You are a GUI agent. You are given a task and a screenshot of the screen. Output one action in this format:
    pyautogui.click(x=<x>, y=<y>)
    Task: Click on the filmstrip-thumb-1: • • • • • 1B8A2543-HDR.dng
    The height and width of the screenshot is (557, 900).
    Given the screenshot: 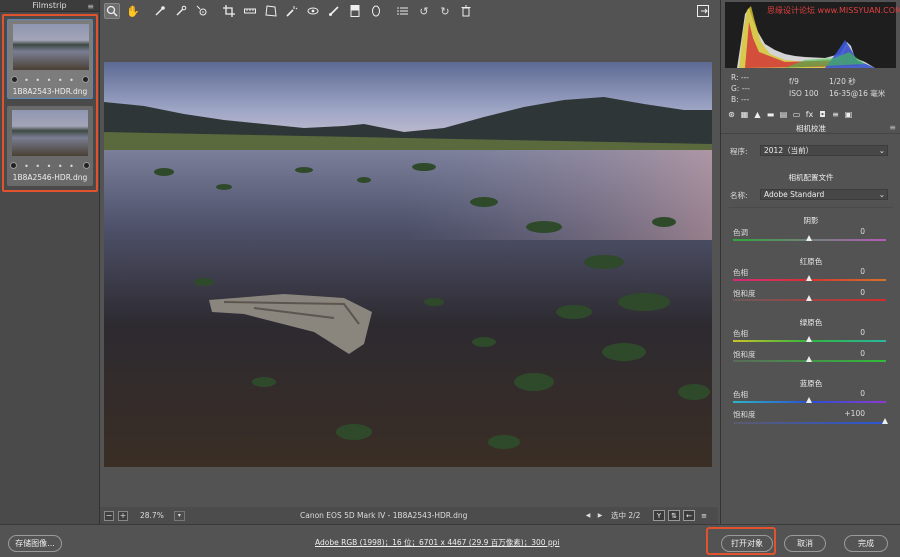 What is the action you would take?
    pyautogui.click(x=50, y=59)
    